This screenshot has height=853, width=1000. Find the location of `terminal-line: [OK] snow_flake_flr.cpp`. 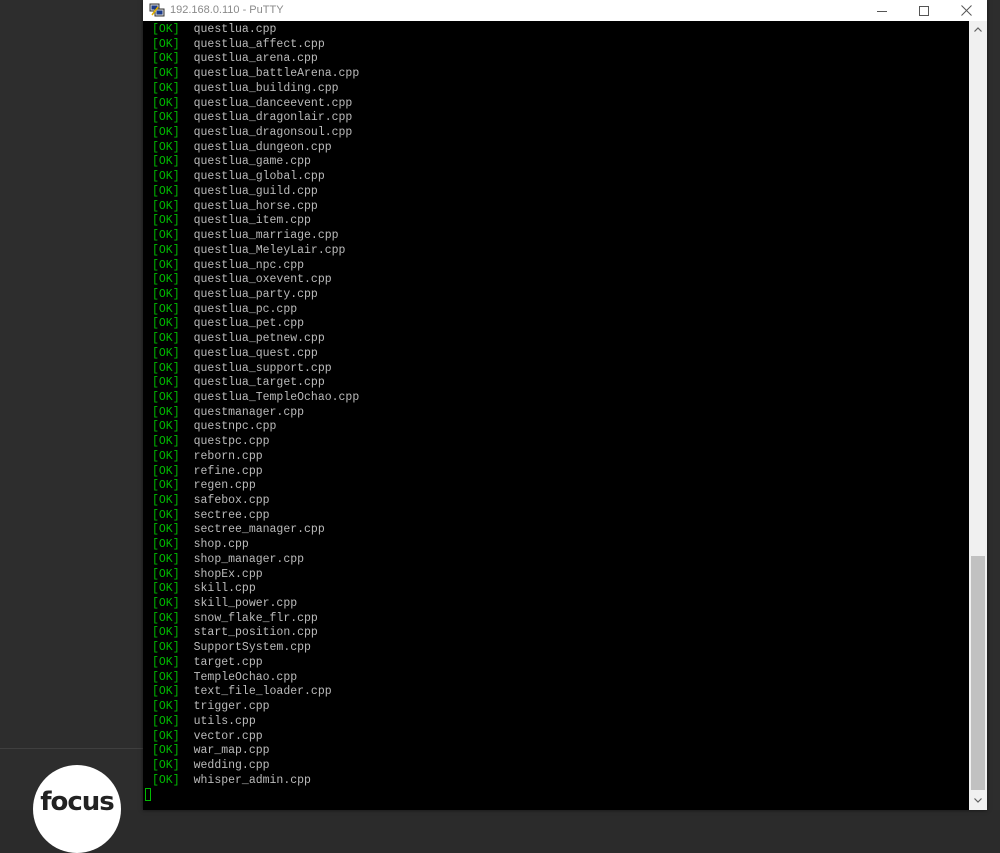

terminal-line: [OK] snow_flake_flr.cpp is located at coordinates (255, 619).